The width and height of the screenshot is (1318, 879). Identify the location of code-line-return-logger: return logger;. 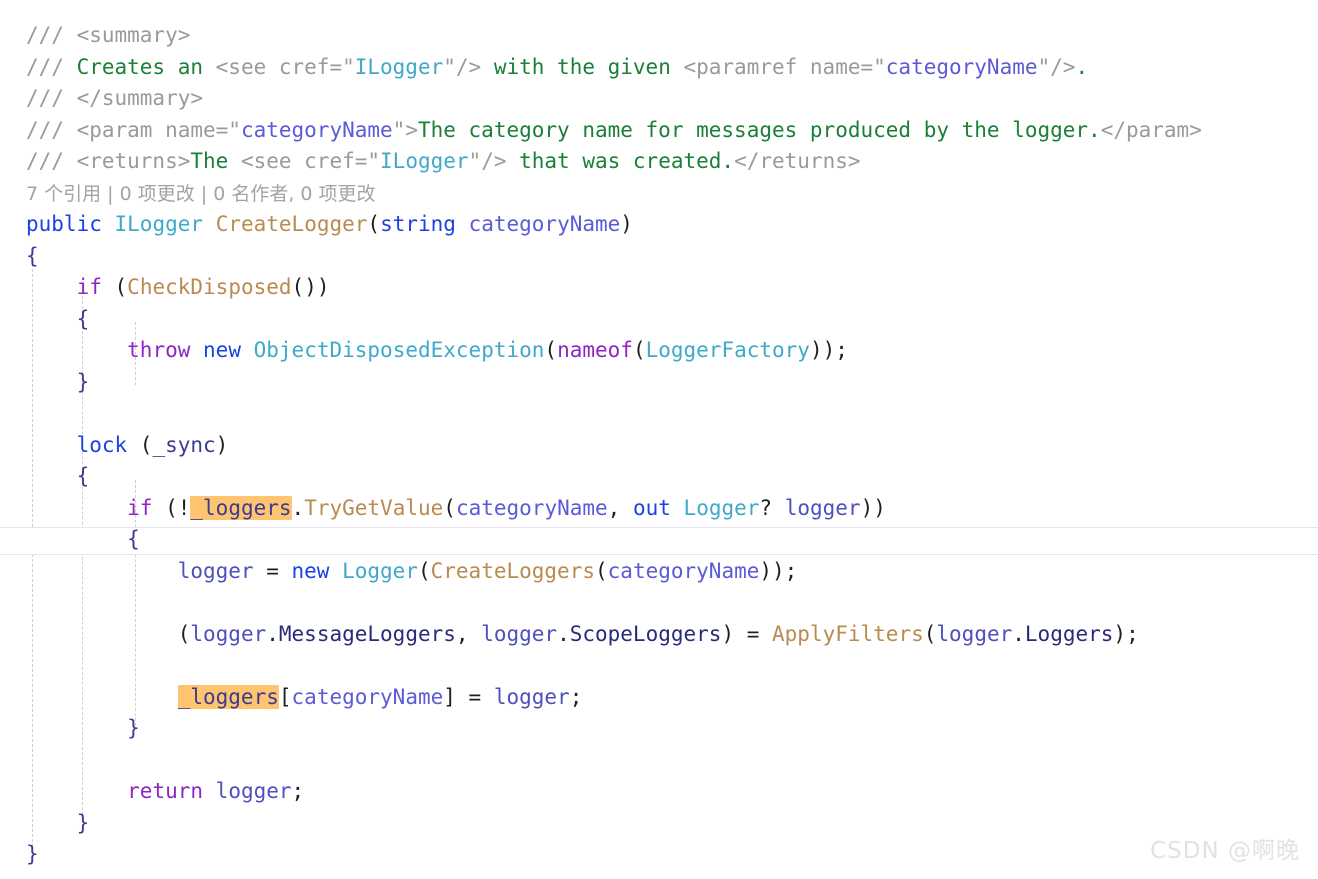
(659, 792).